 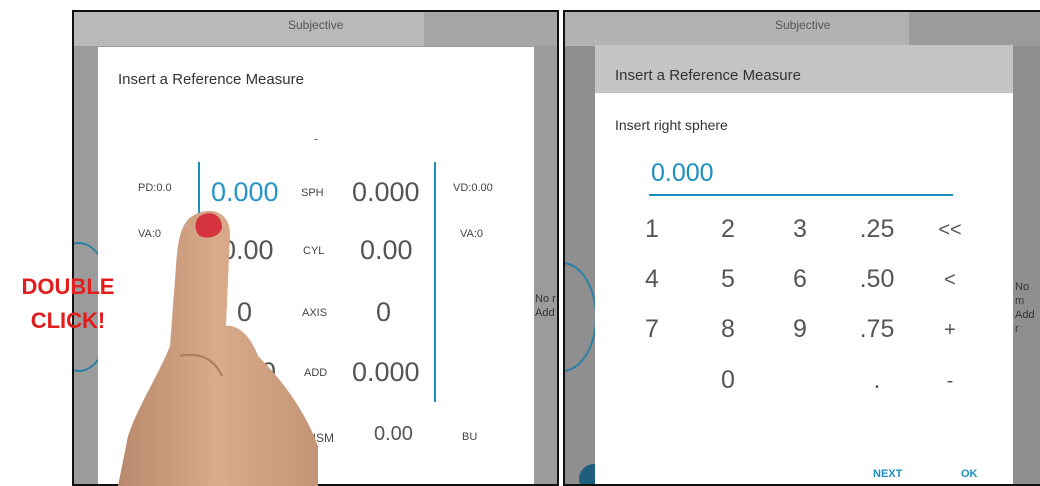 What do you see at coordinates (245, 192) in the screenshot?
I see `sph-right-value: 0.000` at bounding box center [245, 192].